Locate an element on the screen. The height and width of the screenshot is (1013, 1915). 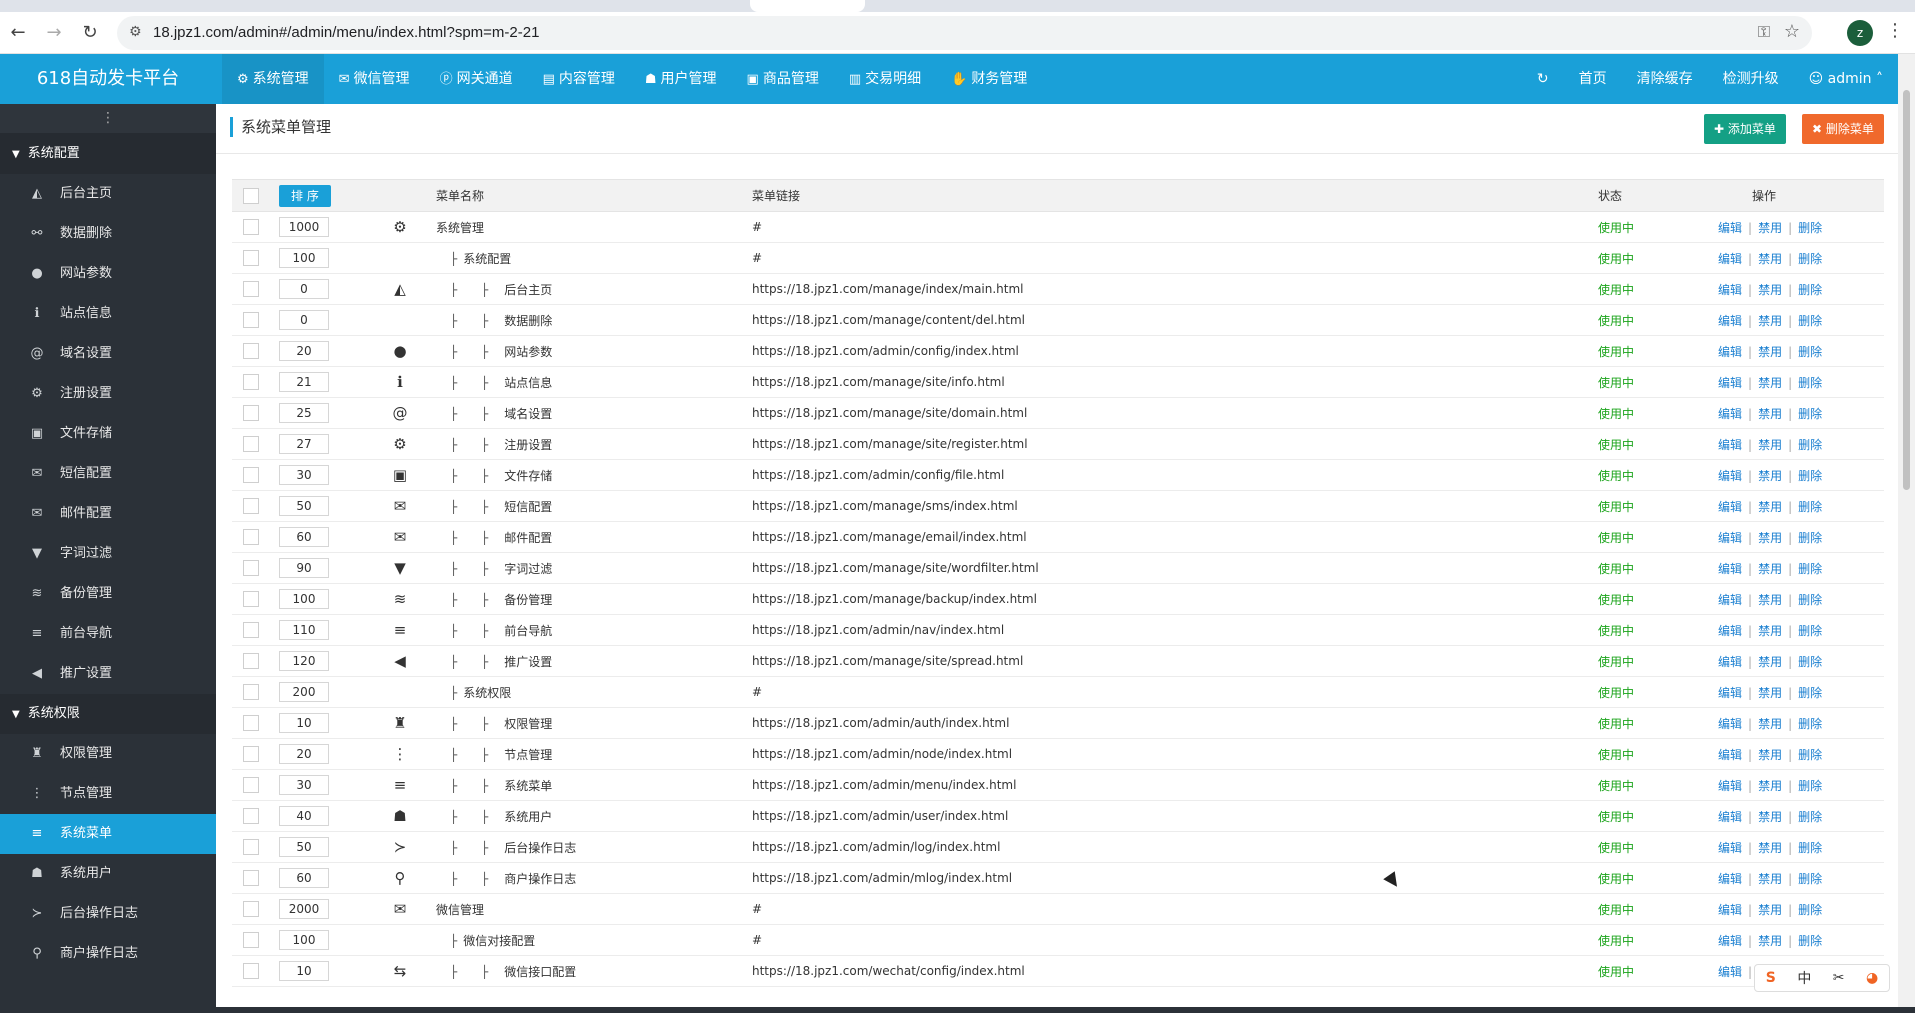
sort-input: 27 is located at coordinates (304, 444).